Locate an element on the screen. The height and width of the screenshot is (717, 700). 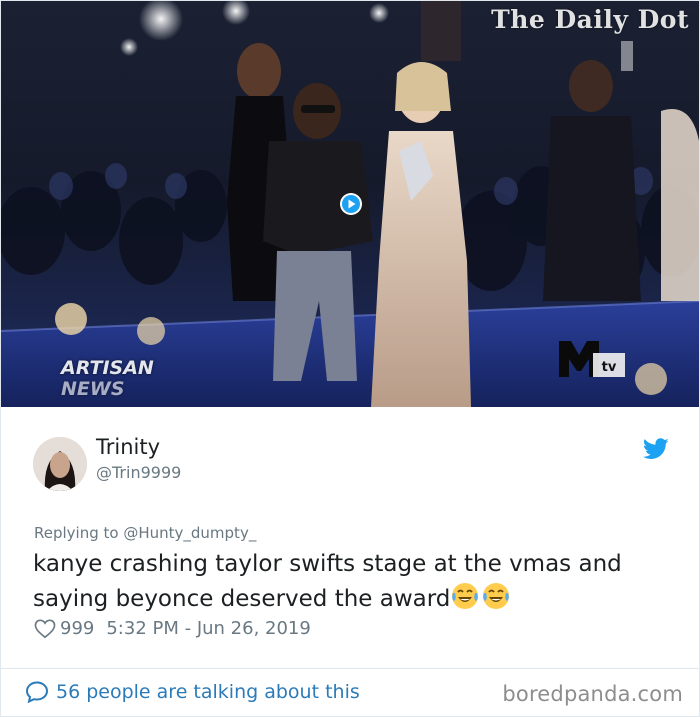
news-overlay-logo: ARTISAN NEWS is located at coordinates (107, 379).